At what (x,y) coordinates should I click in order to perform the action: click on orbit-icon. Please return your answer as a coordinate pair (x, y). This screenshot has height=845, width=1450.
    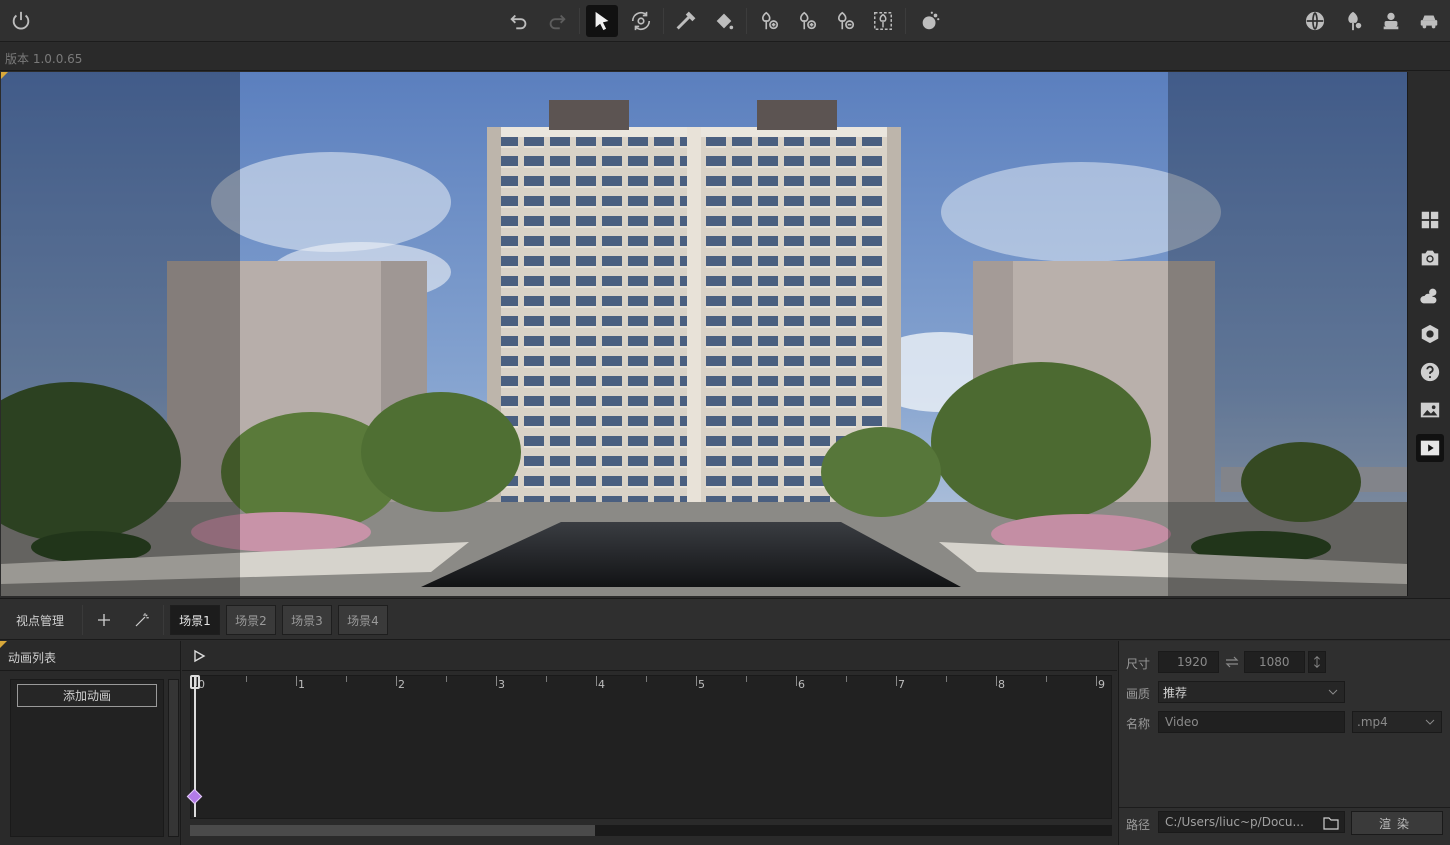
    Looking at the image, I should click on (641, 21).